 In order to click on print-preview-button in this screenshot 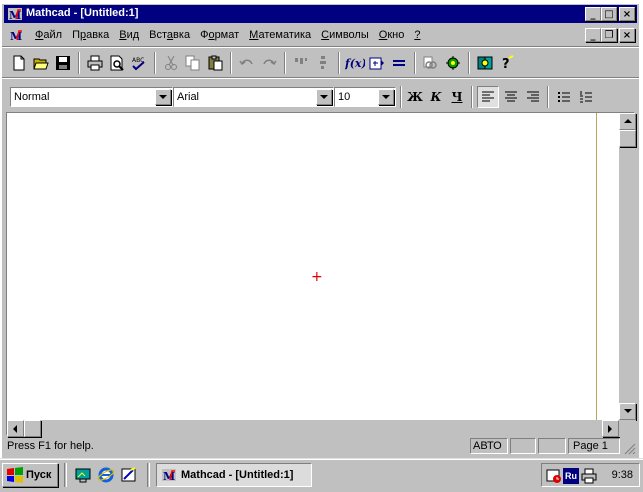, I will do `click(117, 63)`.